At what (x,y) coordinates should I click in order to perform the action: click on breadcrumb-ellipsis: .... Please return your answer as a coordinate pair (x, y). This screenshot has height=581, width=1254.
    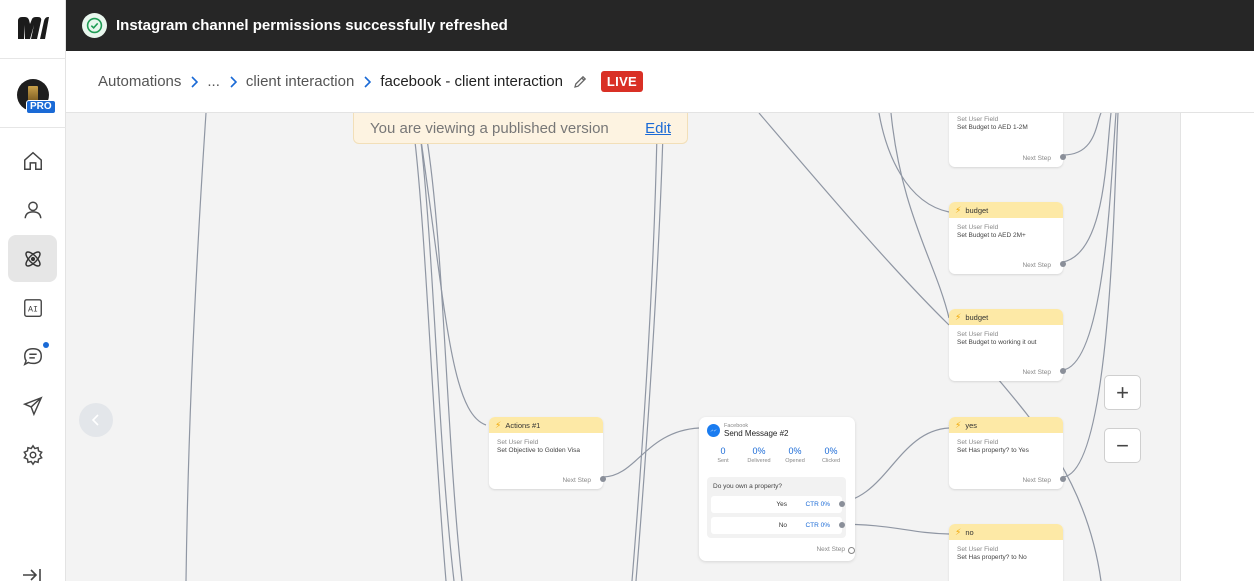
    Looking at the image, I should click on (213, 81).